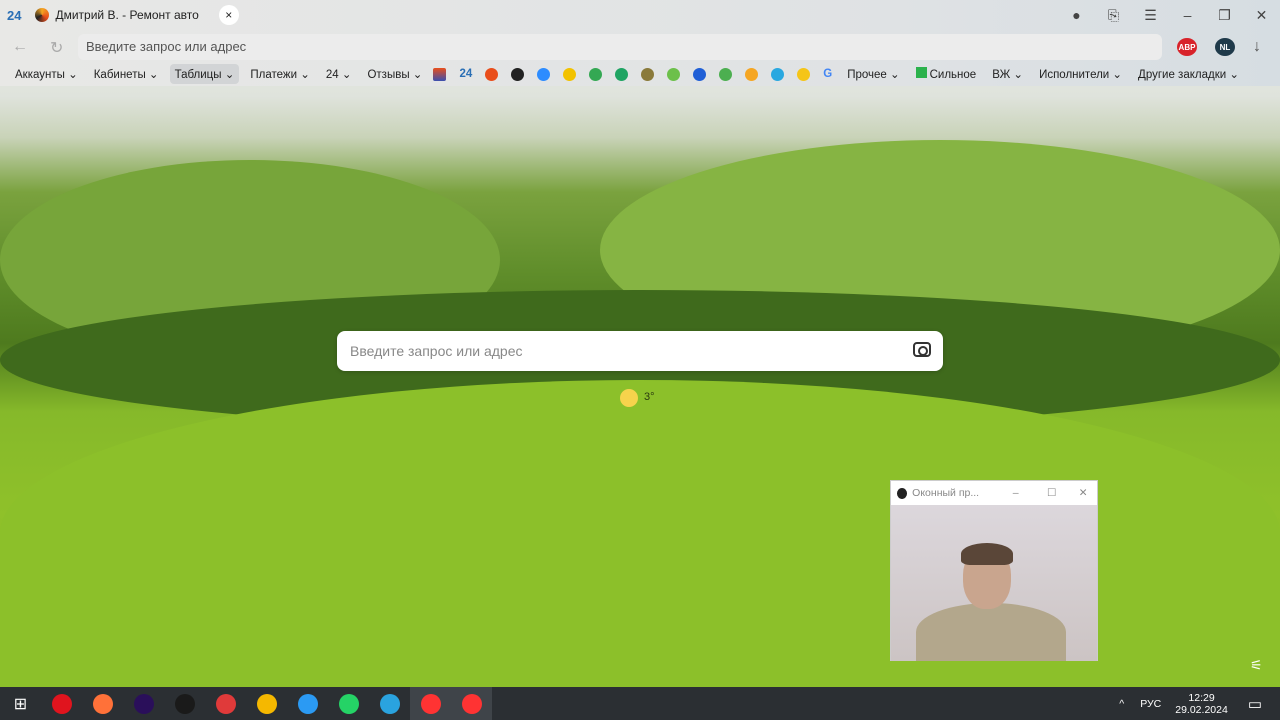 This screenshot has height=720, width=1280. What do you see at coordinates (127, 15) in the screenshot?
I see `tab-title: Дмитрий В. - Ремонт авто` at bounding box center [127, 15].